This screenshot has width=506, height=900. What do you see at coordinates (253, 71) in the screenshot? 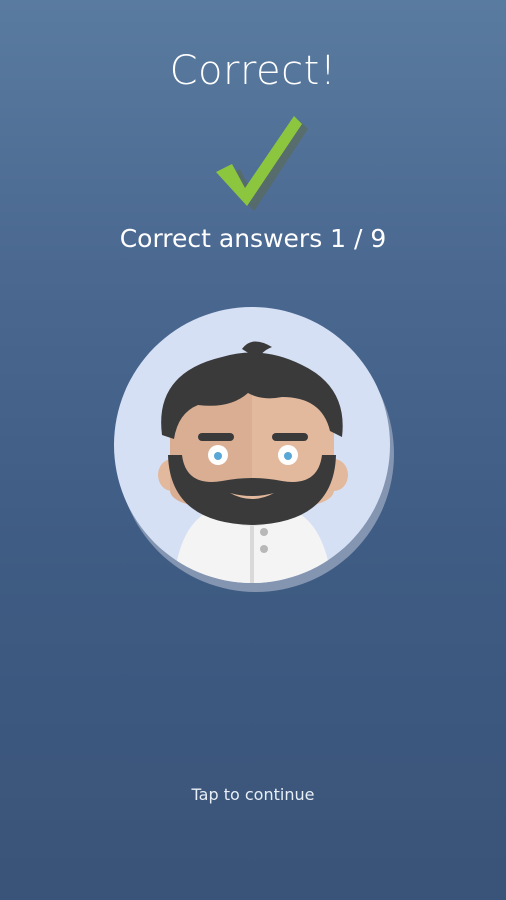
I see `result-title: Correct!` at bounding box center [253, 71].